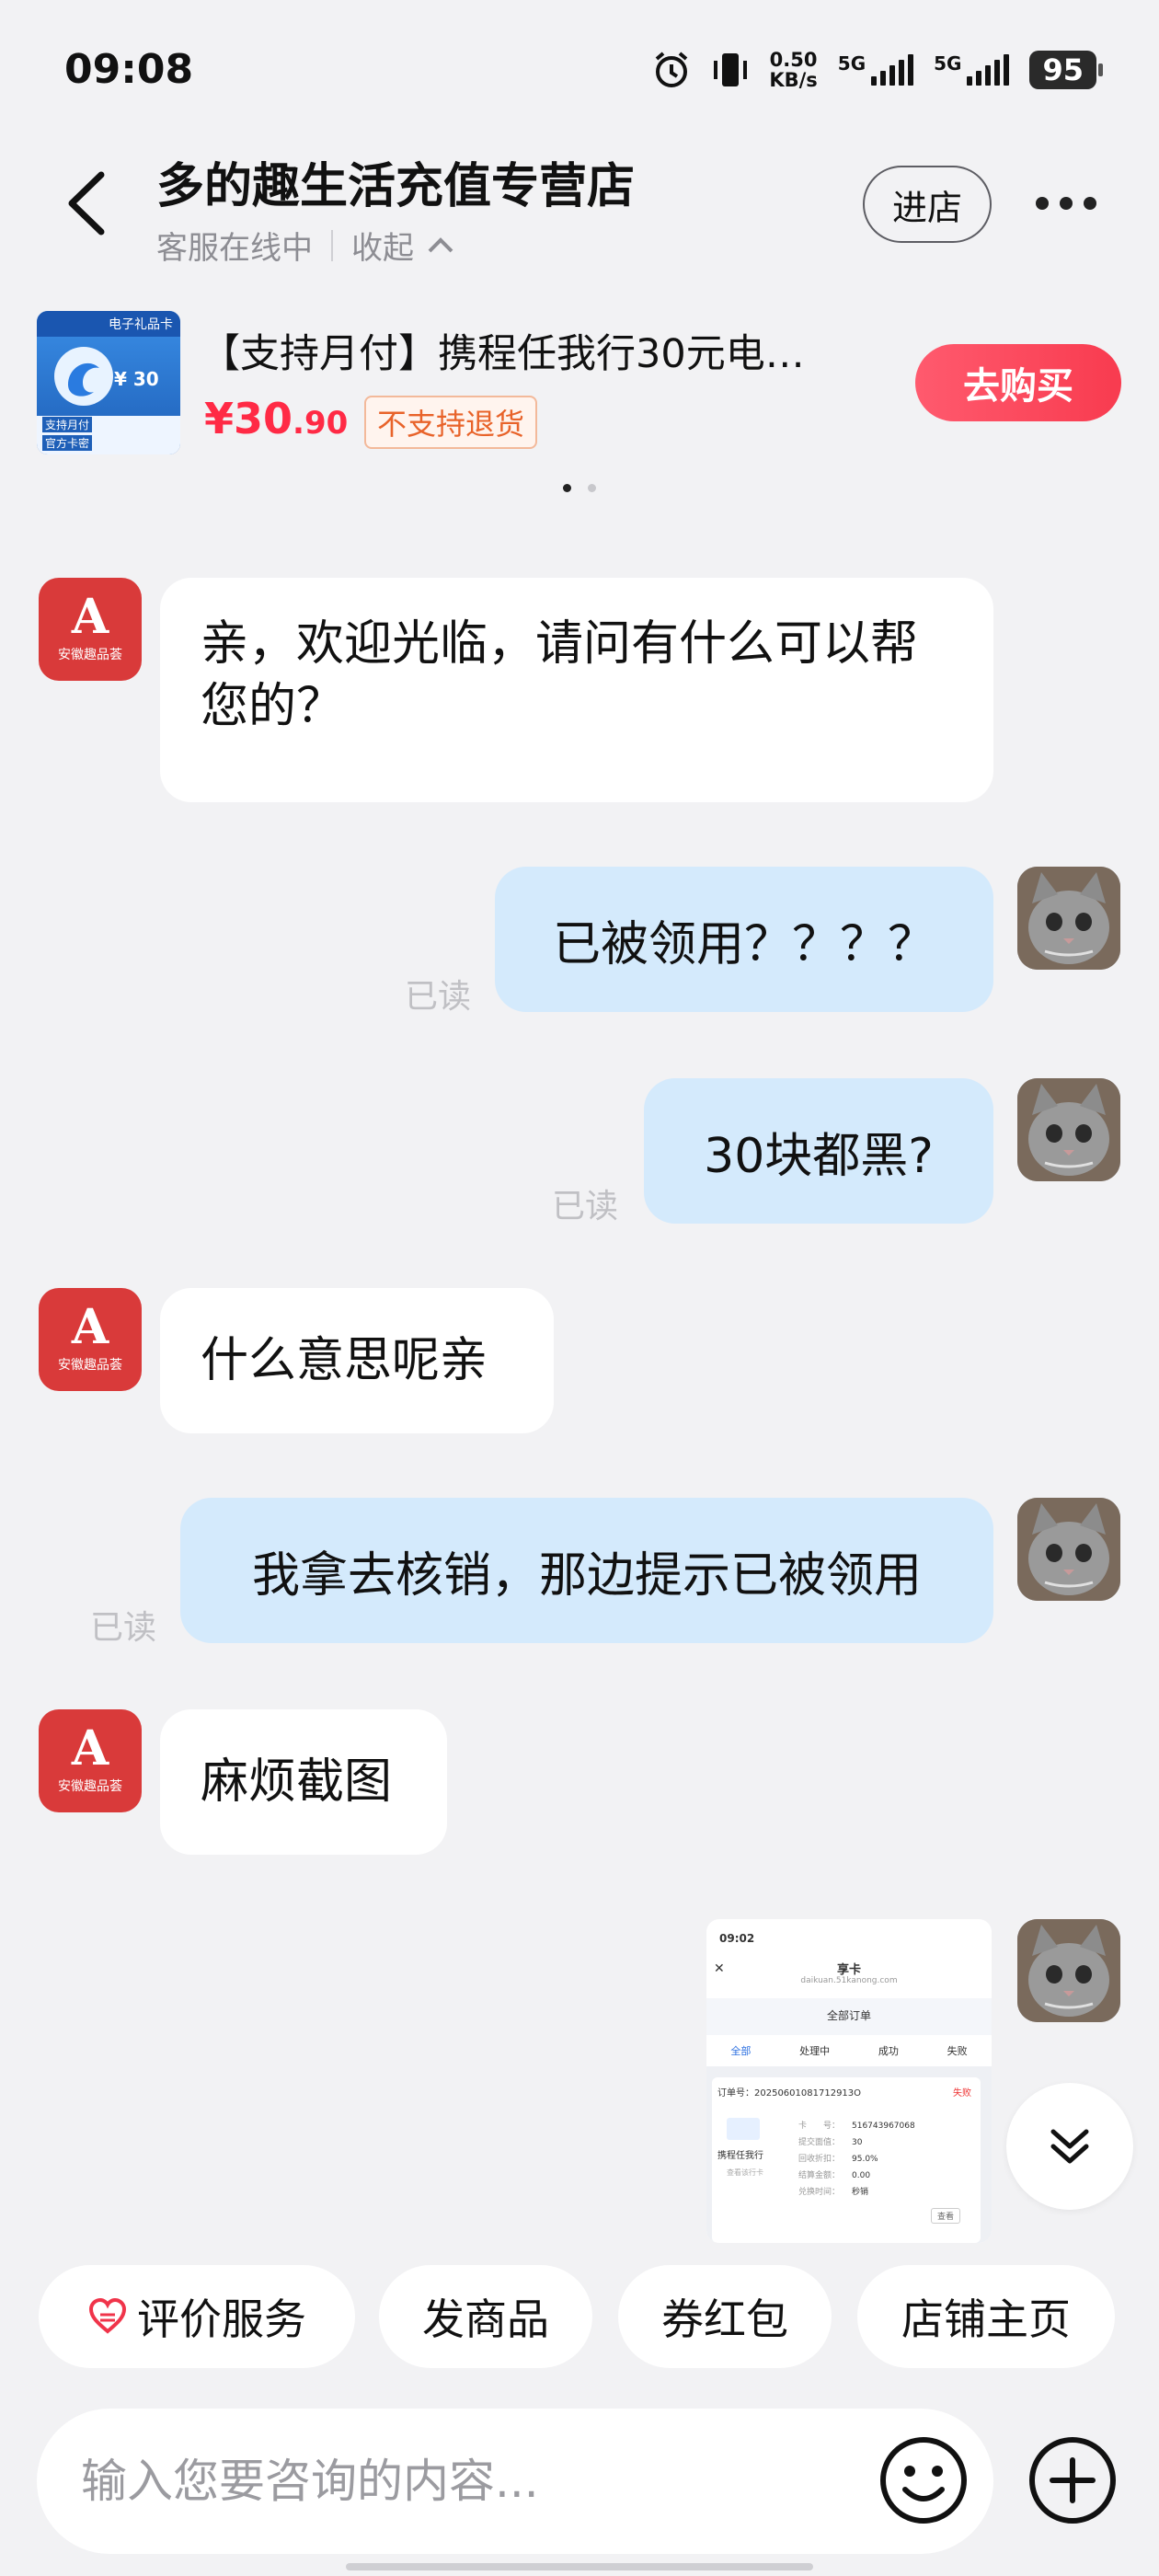 This screenshot has width=1159, height=2576. What do you see at coordinates (986, 2316) in the screenshot?
I see `store-home-button: 店铺主页` at bounding box center [986, 2316].